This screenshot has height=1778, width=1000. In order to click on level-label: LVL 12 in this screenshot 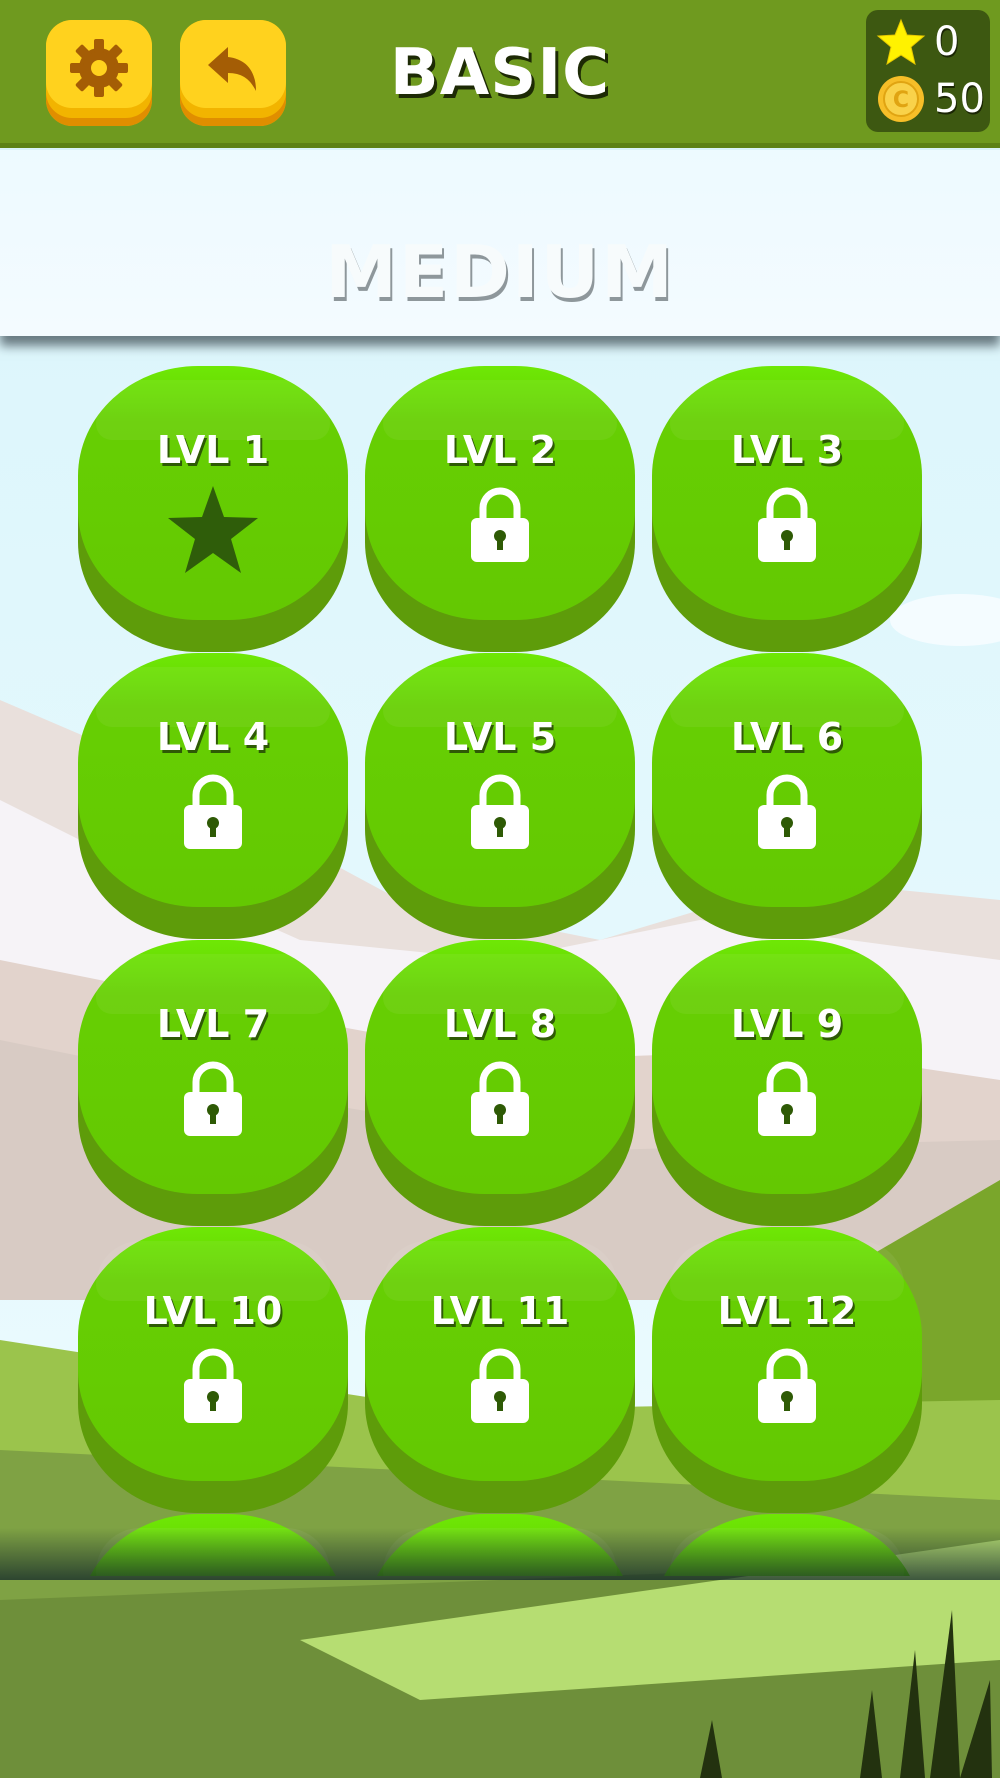, I will do `click(787, 1311)`.